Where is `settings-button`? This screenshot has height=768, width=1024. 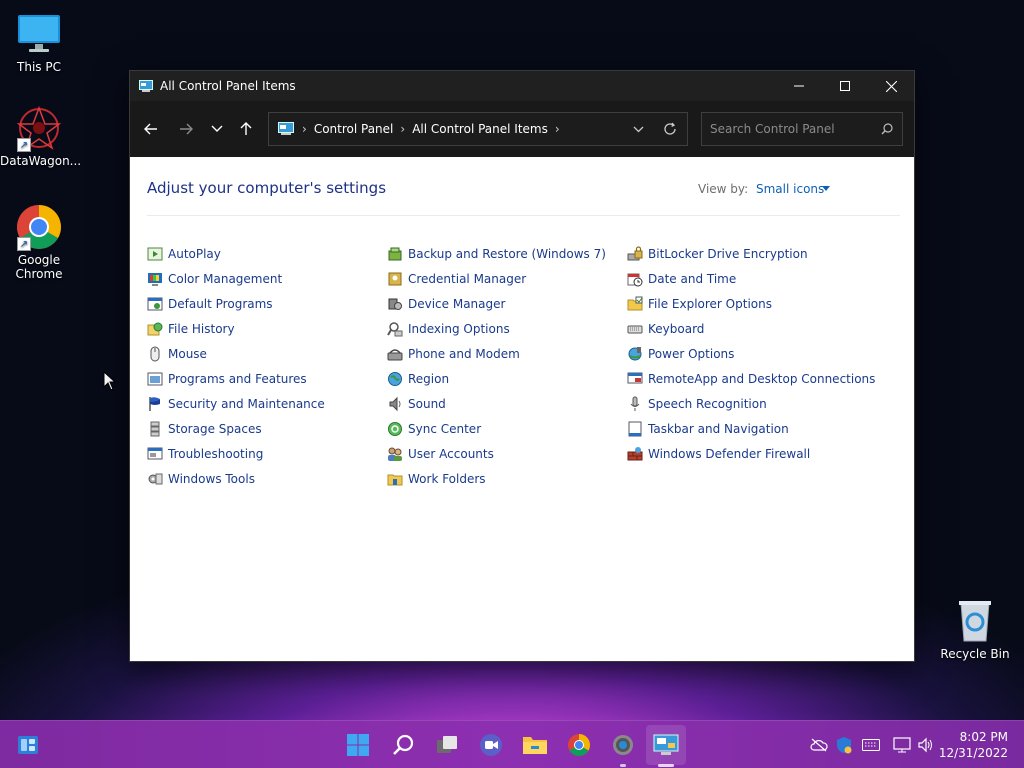
settings-button is located at coordinates (623, 749).